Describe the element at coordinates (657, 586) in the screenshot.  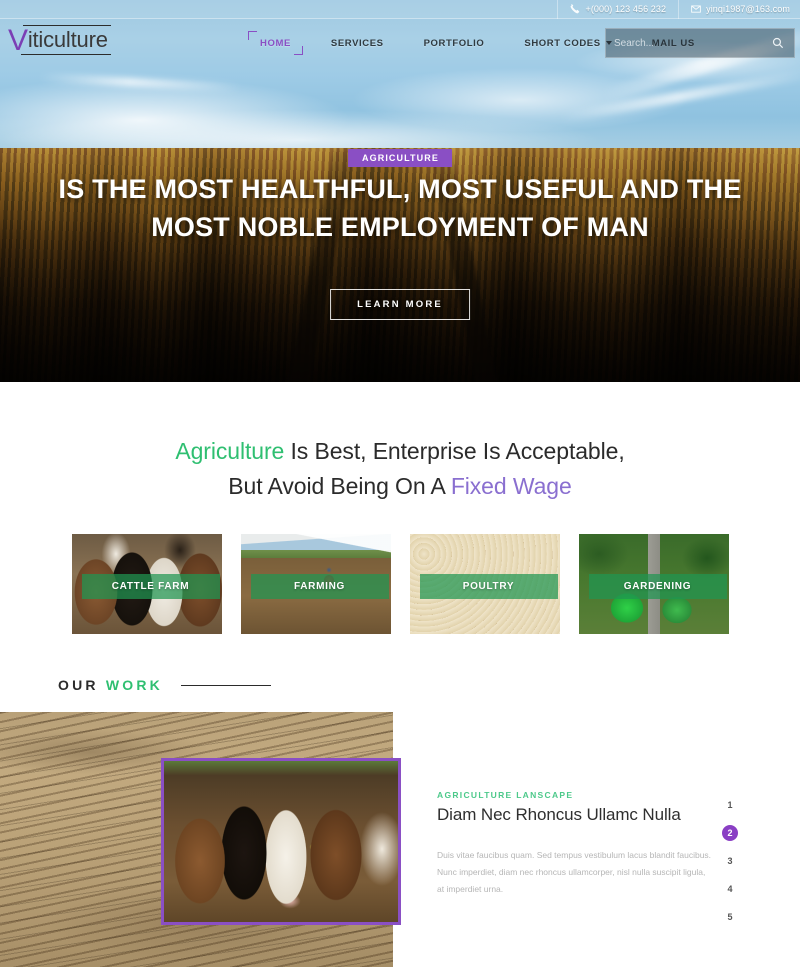
I see `category-label: GARDENING` at that location.